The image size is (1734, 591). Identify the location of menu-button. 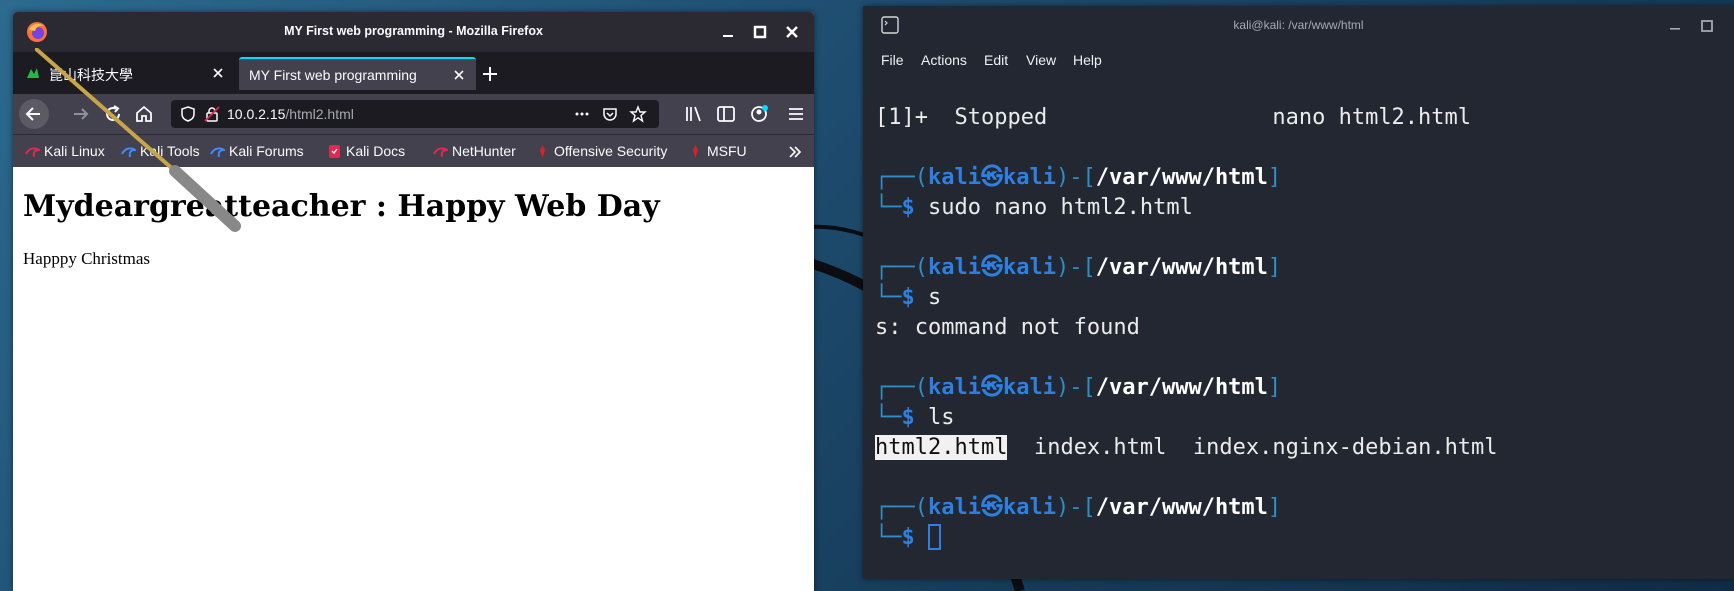
(796, 114).